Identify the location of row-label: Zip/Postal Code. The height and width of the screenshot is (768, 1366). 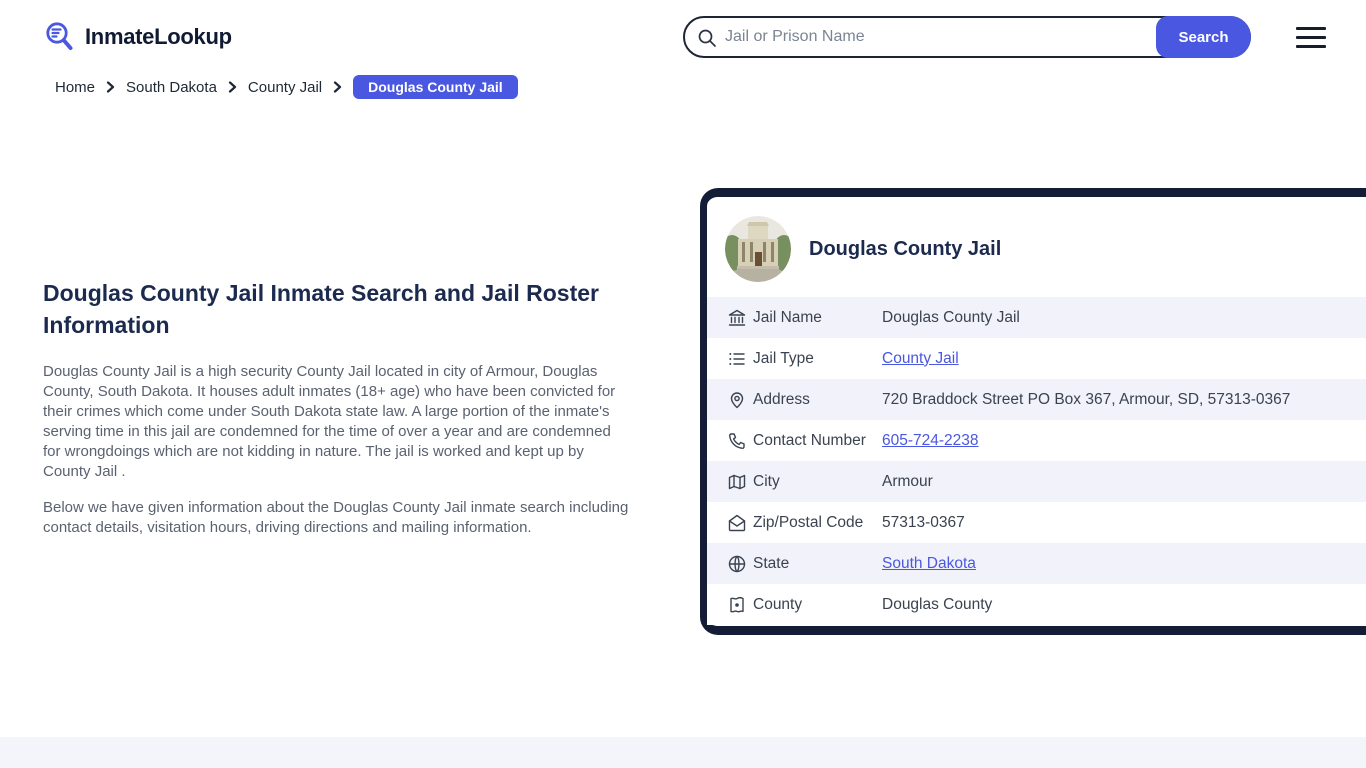
(808, 522).